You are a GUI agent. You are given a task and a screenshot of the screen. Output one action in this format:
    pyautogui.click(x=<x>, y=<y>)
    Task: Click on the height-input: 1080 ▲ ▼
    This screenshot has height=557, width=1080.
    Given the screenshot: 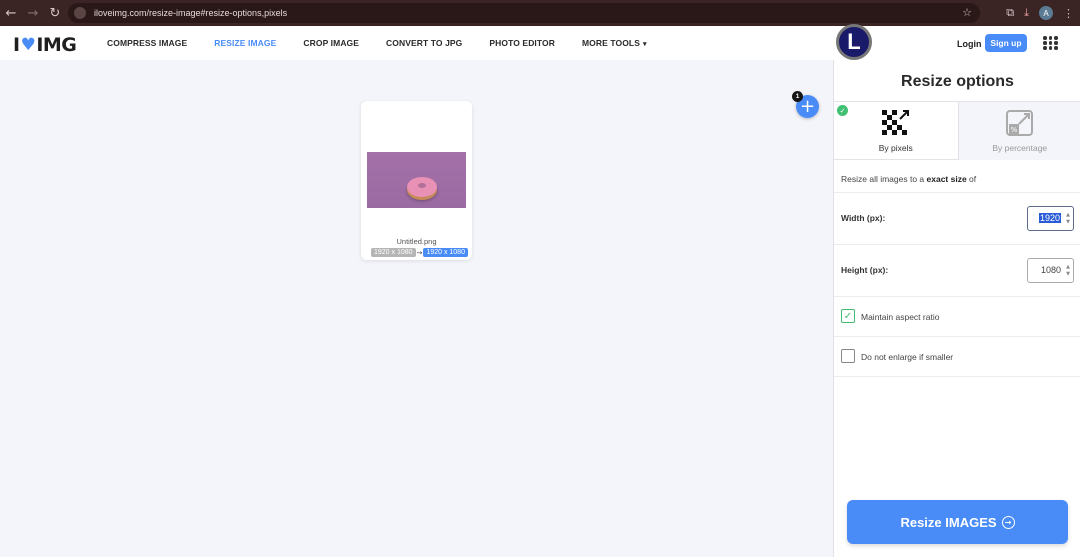 What is the action you would take?
    pyautogui.click(x=1050, y=270)
    